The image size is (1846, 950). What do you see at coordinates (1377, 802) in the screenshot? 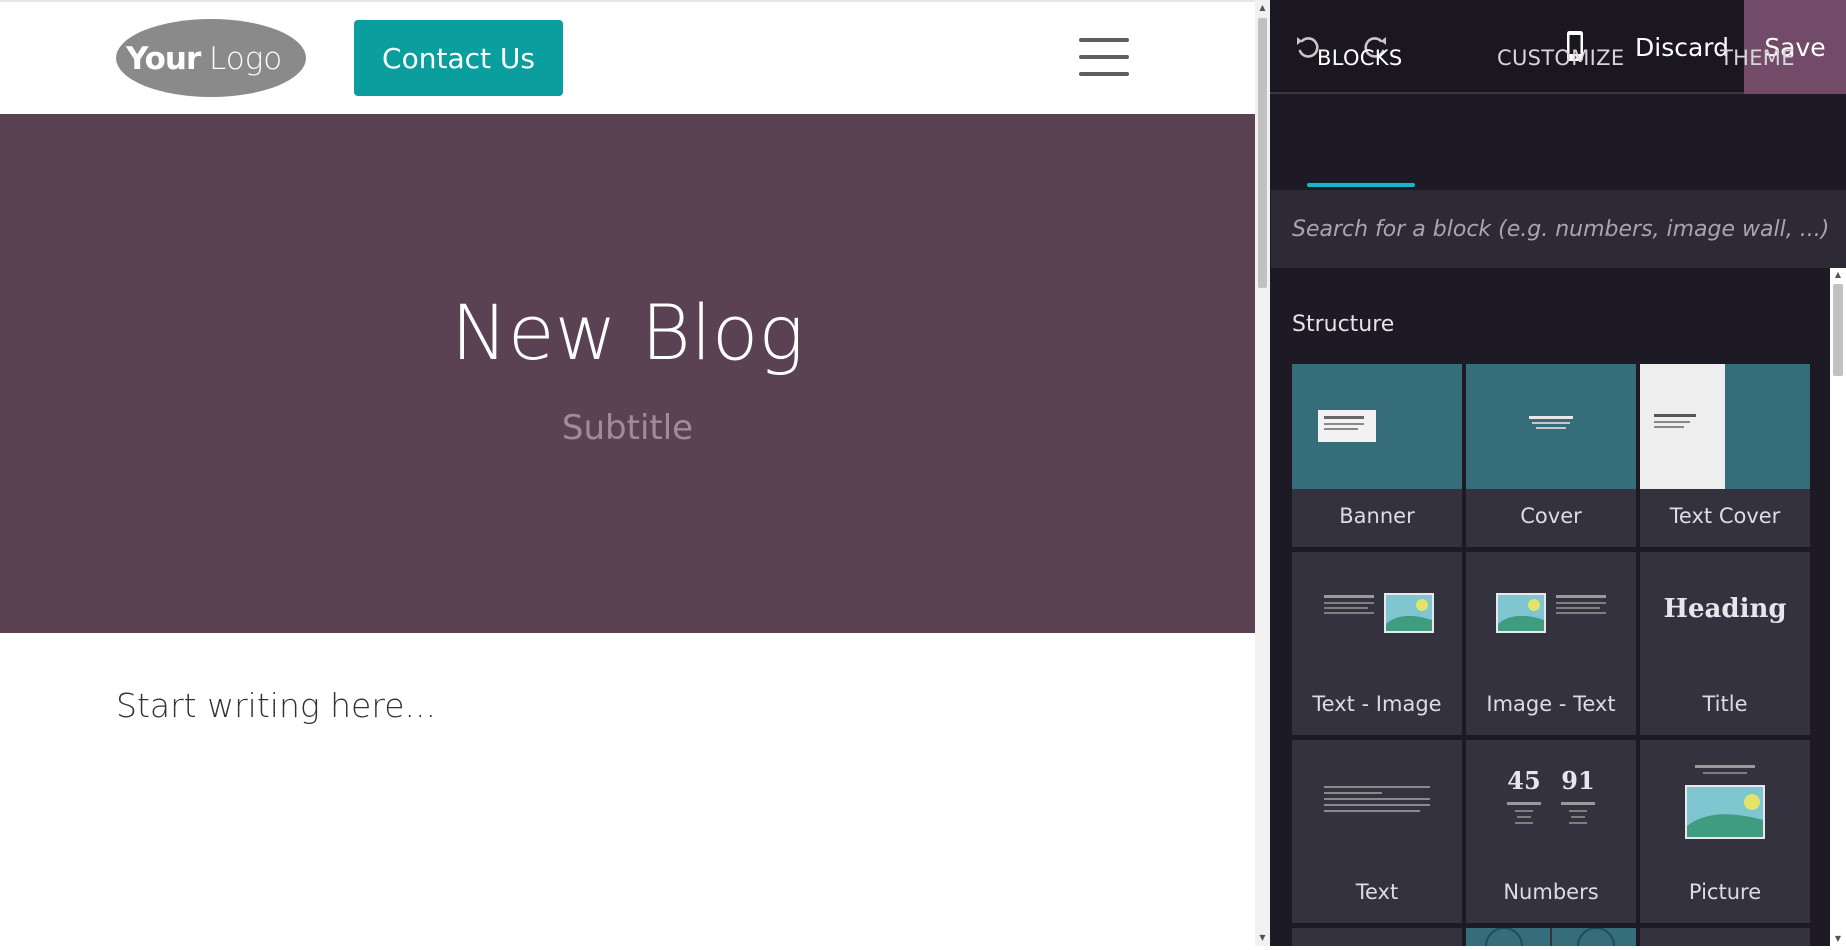
I see `text-thumbnail-icon` at bounding box center [1377, 802].